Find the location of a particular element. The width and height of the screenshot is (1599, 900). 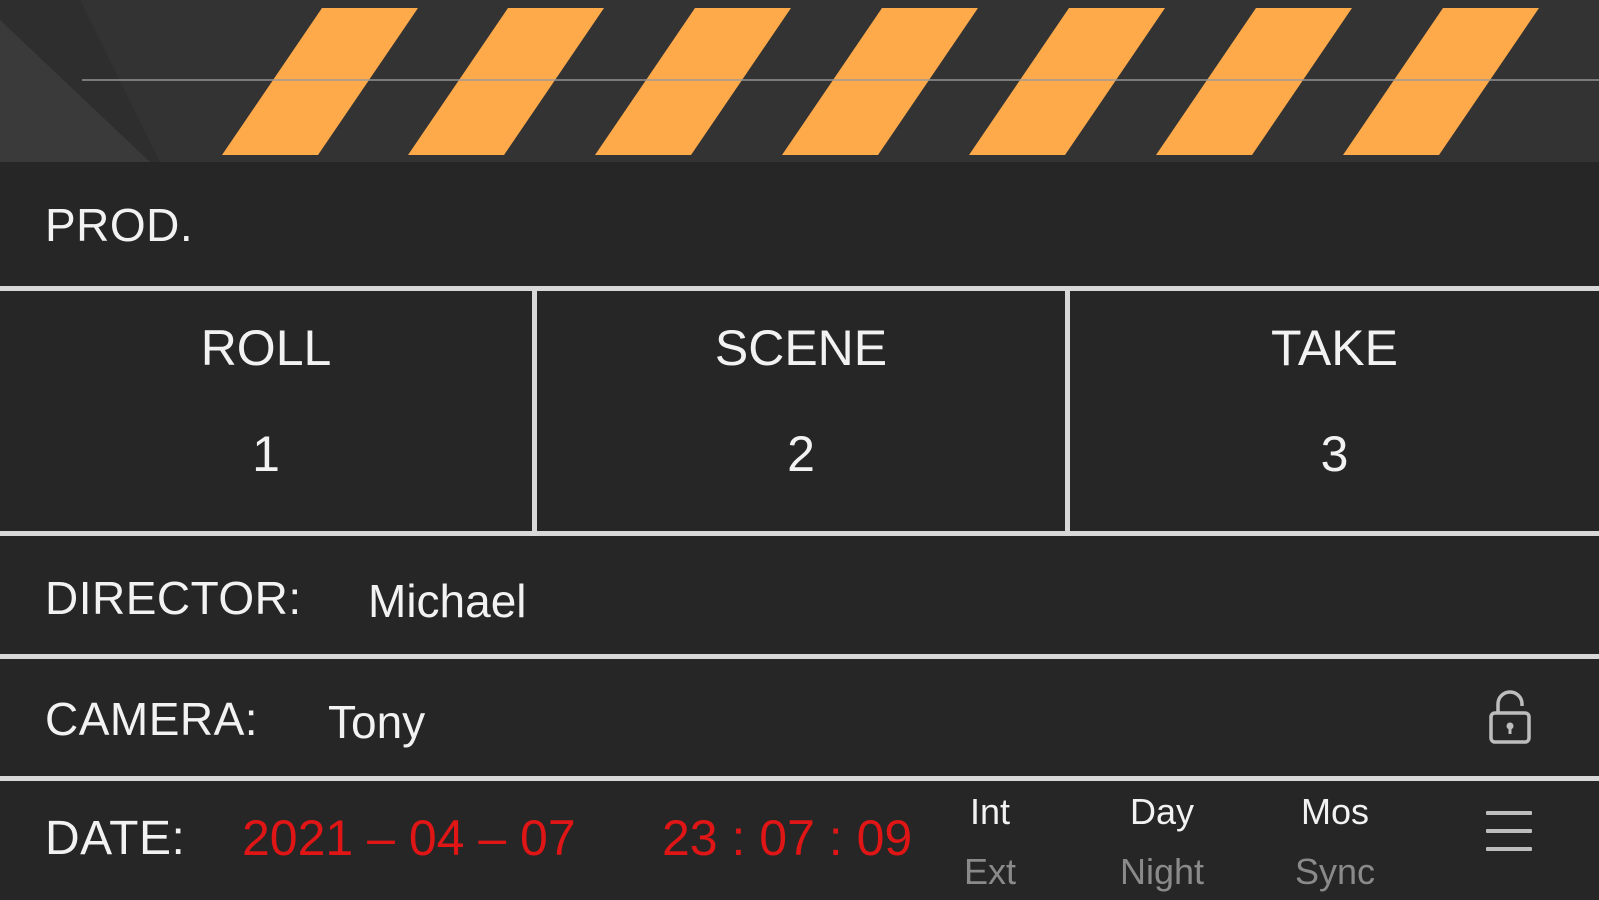

prod-row: PROD. is located at coordinates (799, 224).